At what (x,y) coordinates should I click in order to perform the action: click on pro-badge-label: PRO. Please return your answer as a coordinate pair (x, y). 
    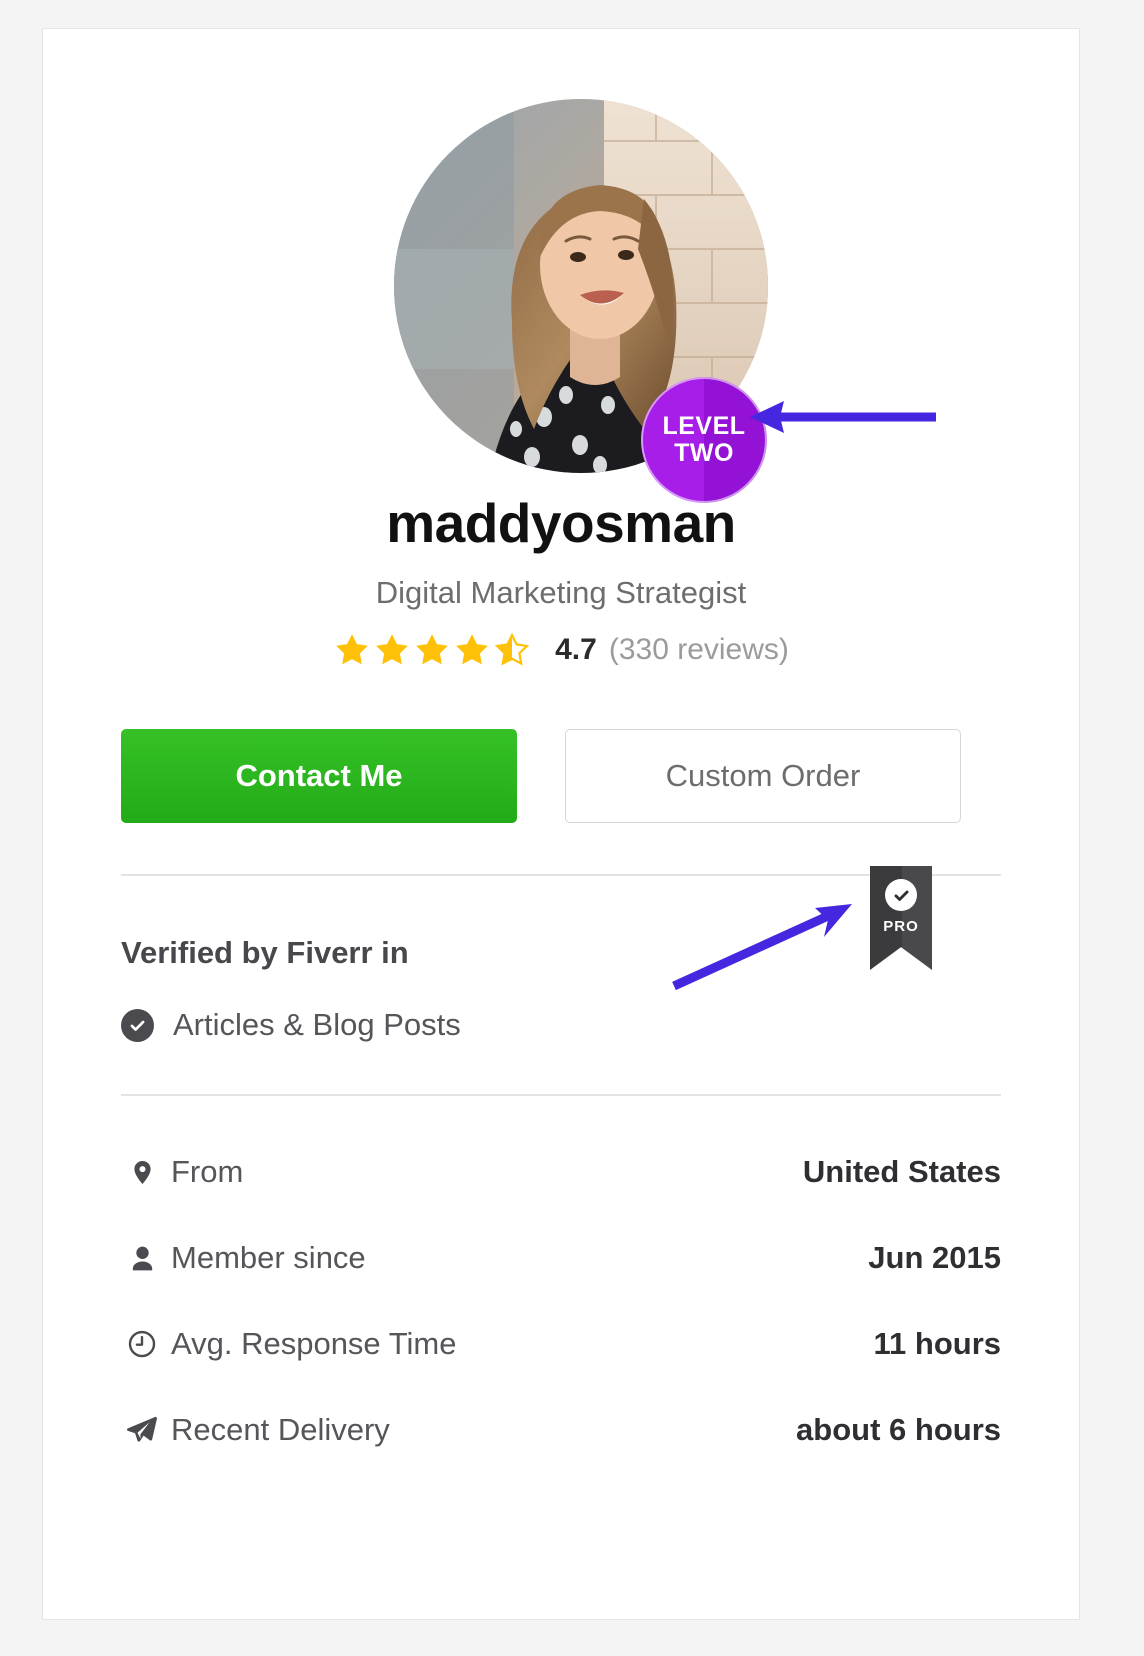
    Looking at the image, I should click on (901, 926).